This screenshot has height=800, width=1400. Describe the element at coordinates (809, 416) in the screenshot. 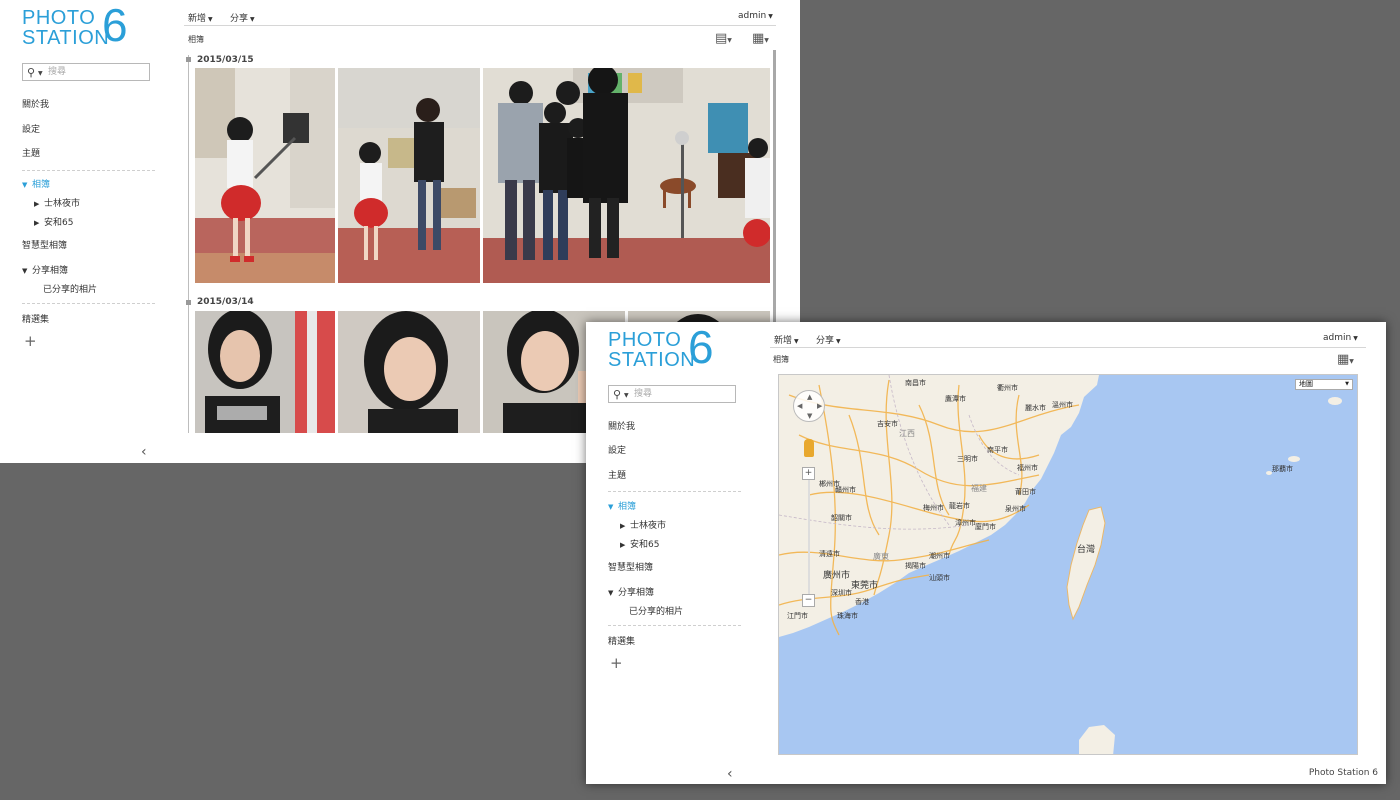

I see `pan-down-icon: ▼` at that location.